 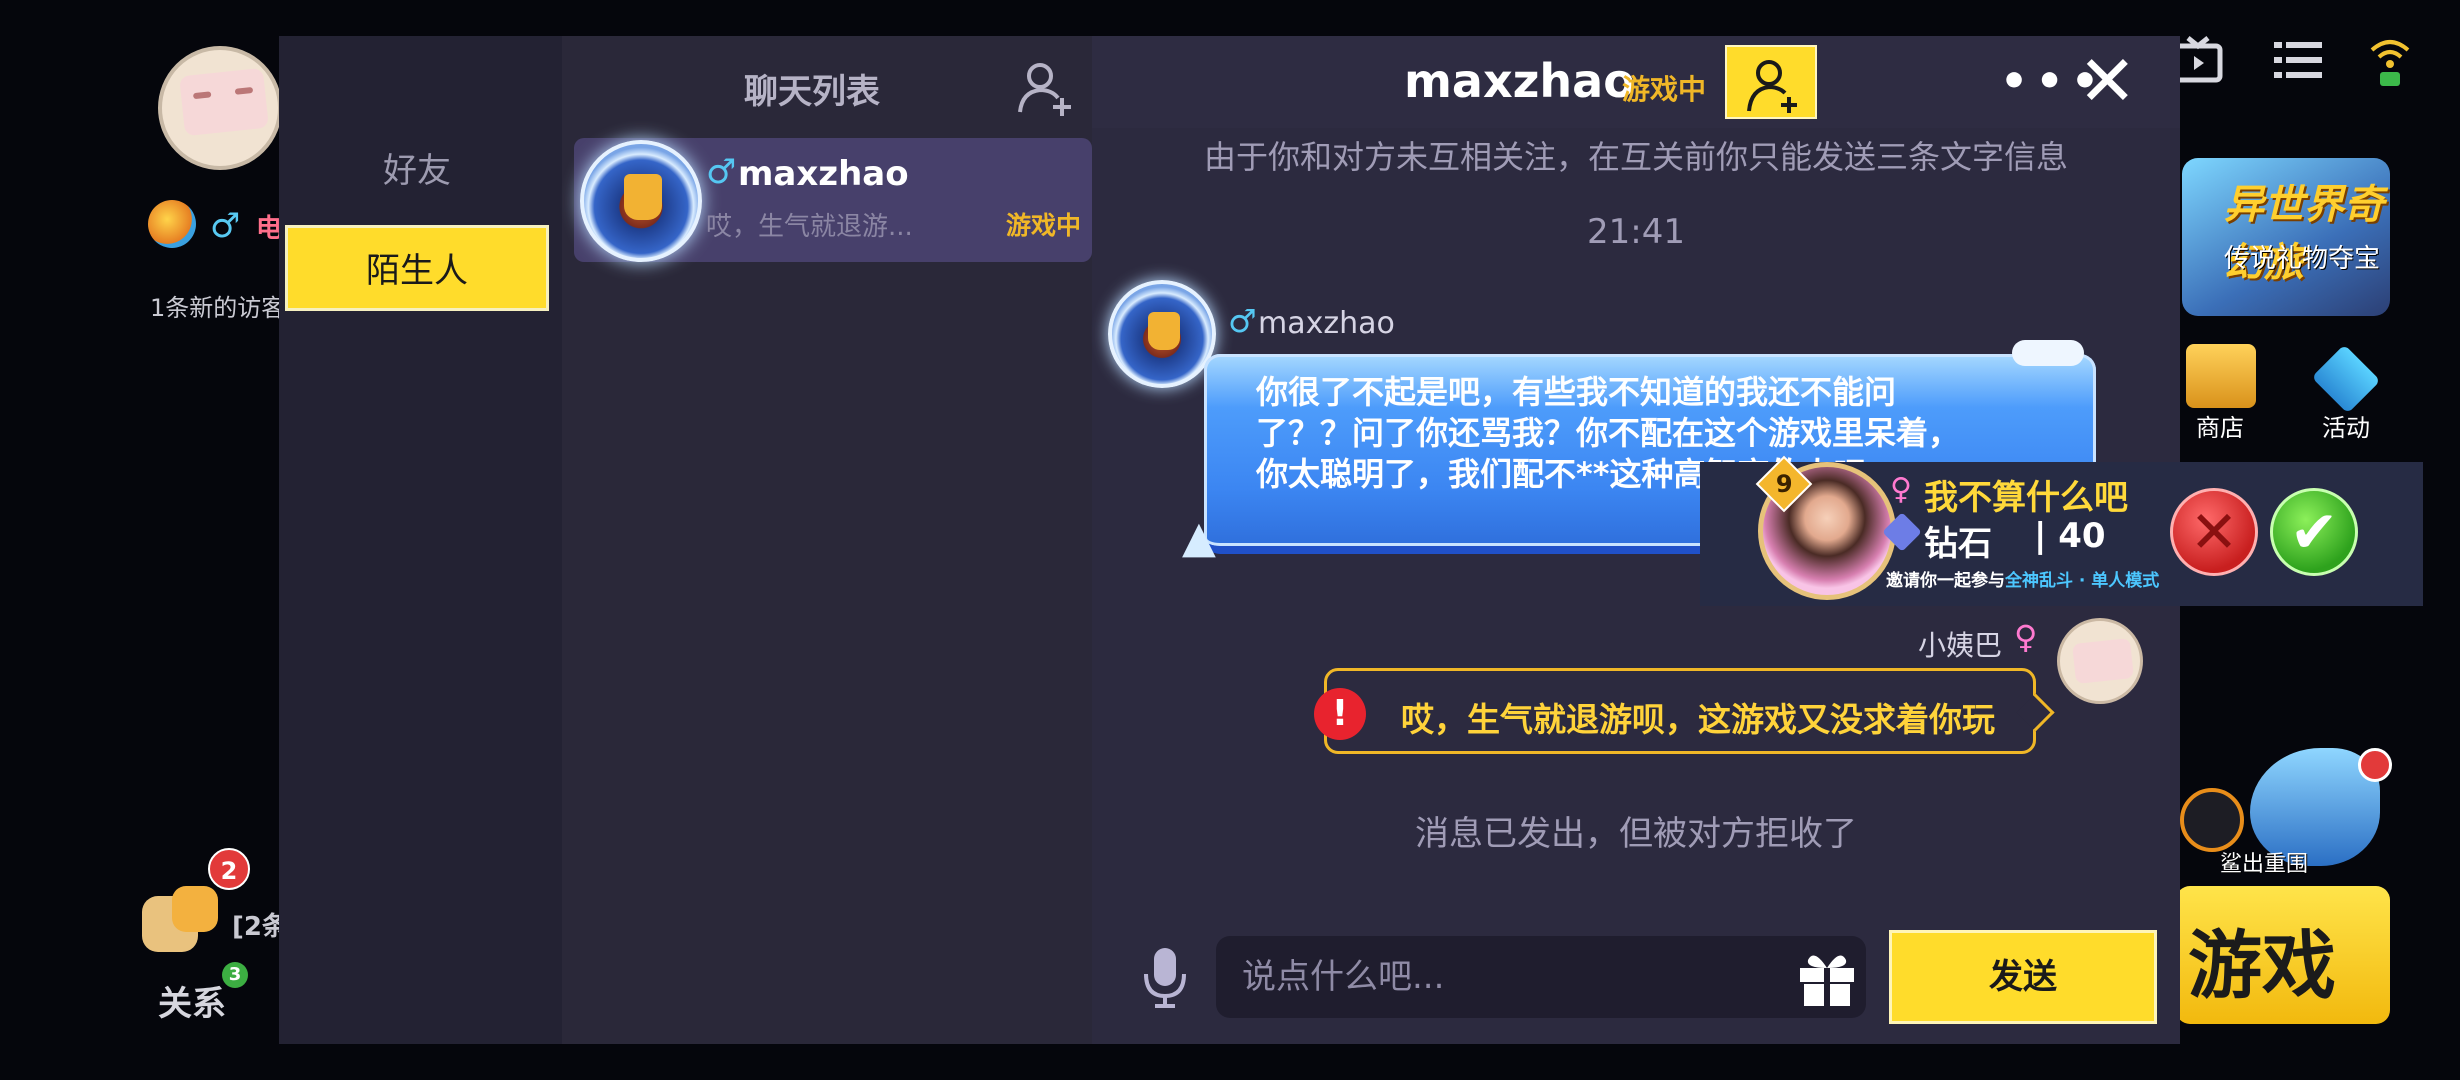 I want to click on conversation-name: maxzhao, so click(x=823, y=174).